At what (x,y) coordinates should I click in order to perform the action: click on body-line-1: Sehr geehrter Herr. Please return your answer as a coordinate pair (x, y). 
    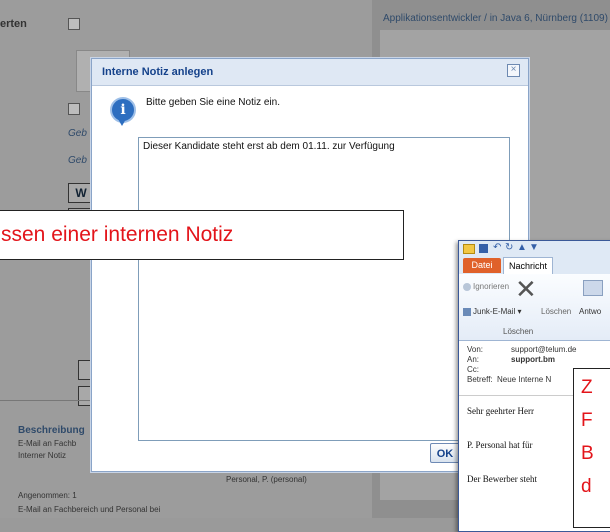
    Looking at the image, I should click on (500, 411).